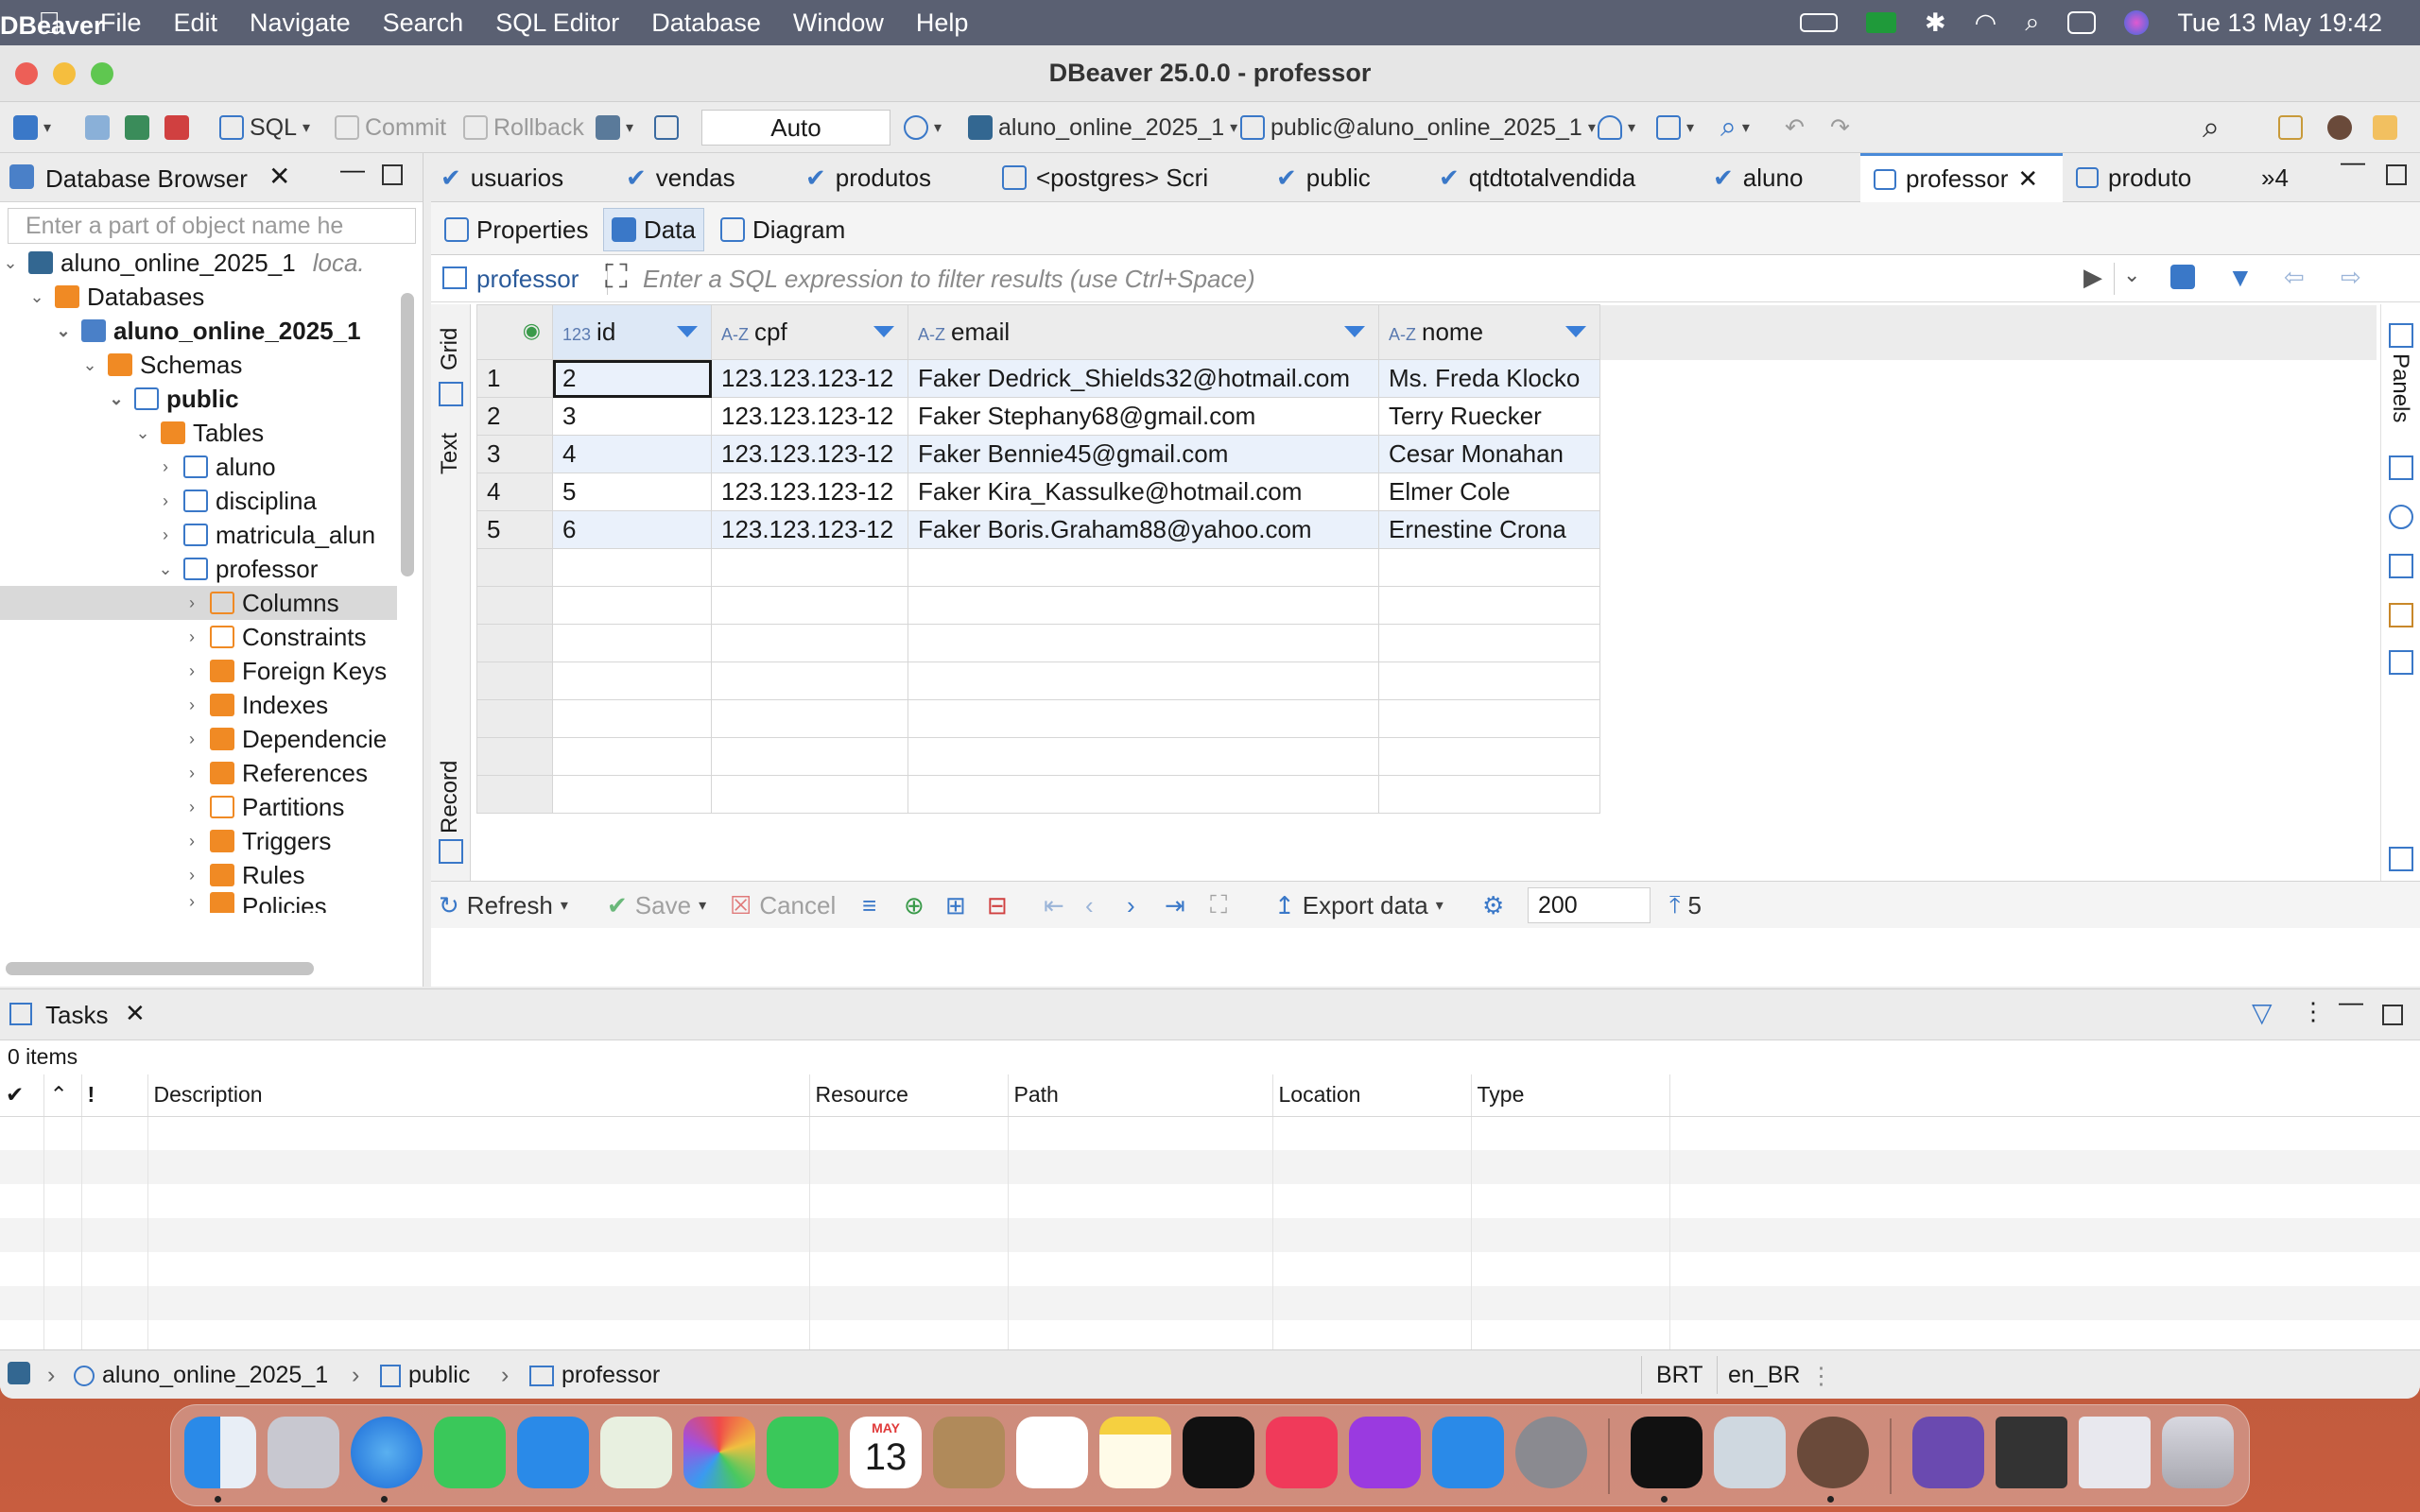 This screenshot has width=2420, height=1512. Describe the element at coordinates (1758, 177) in the screenshot. I see `tab-aluno: ✔ aluno` at that location.